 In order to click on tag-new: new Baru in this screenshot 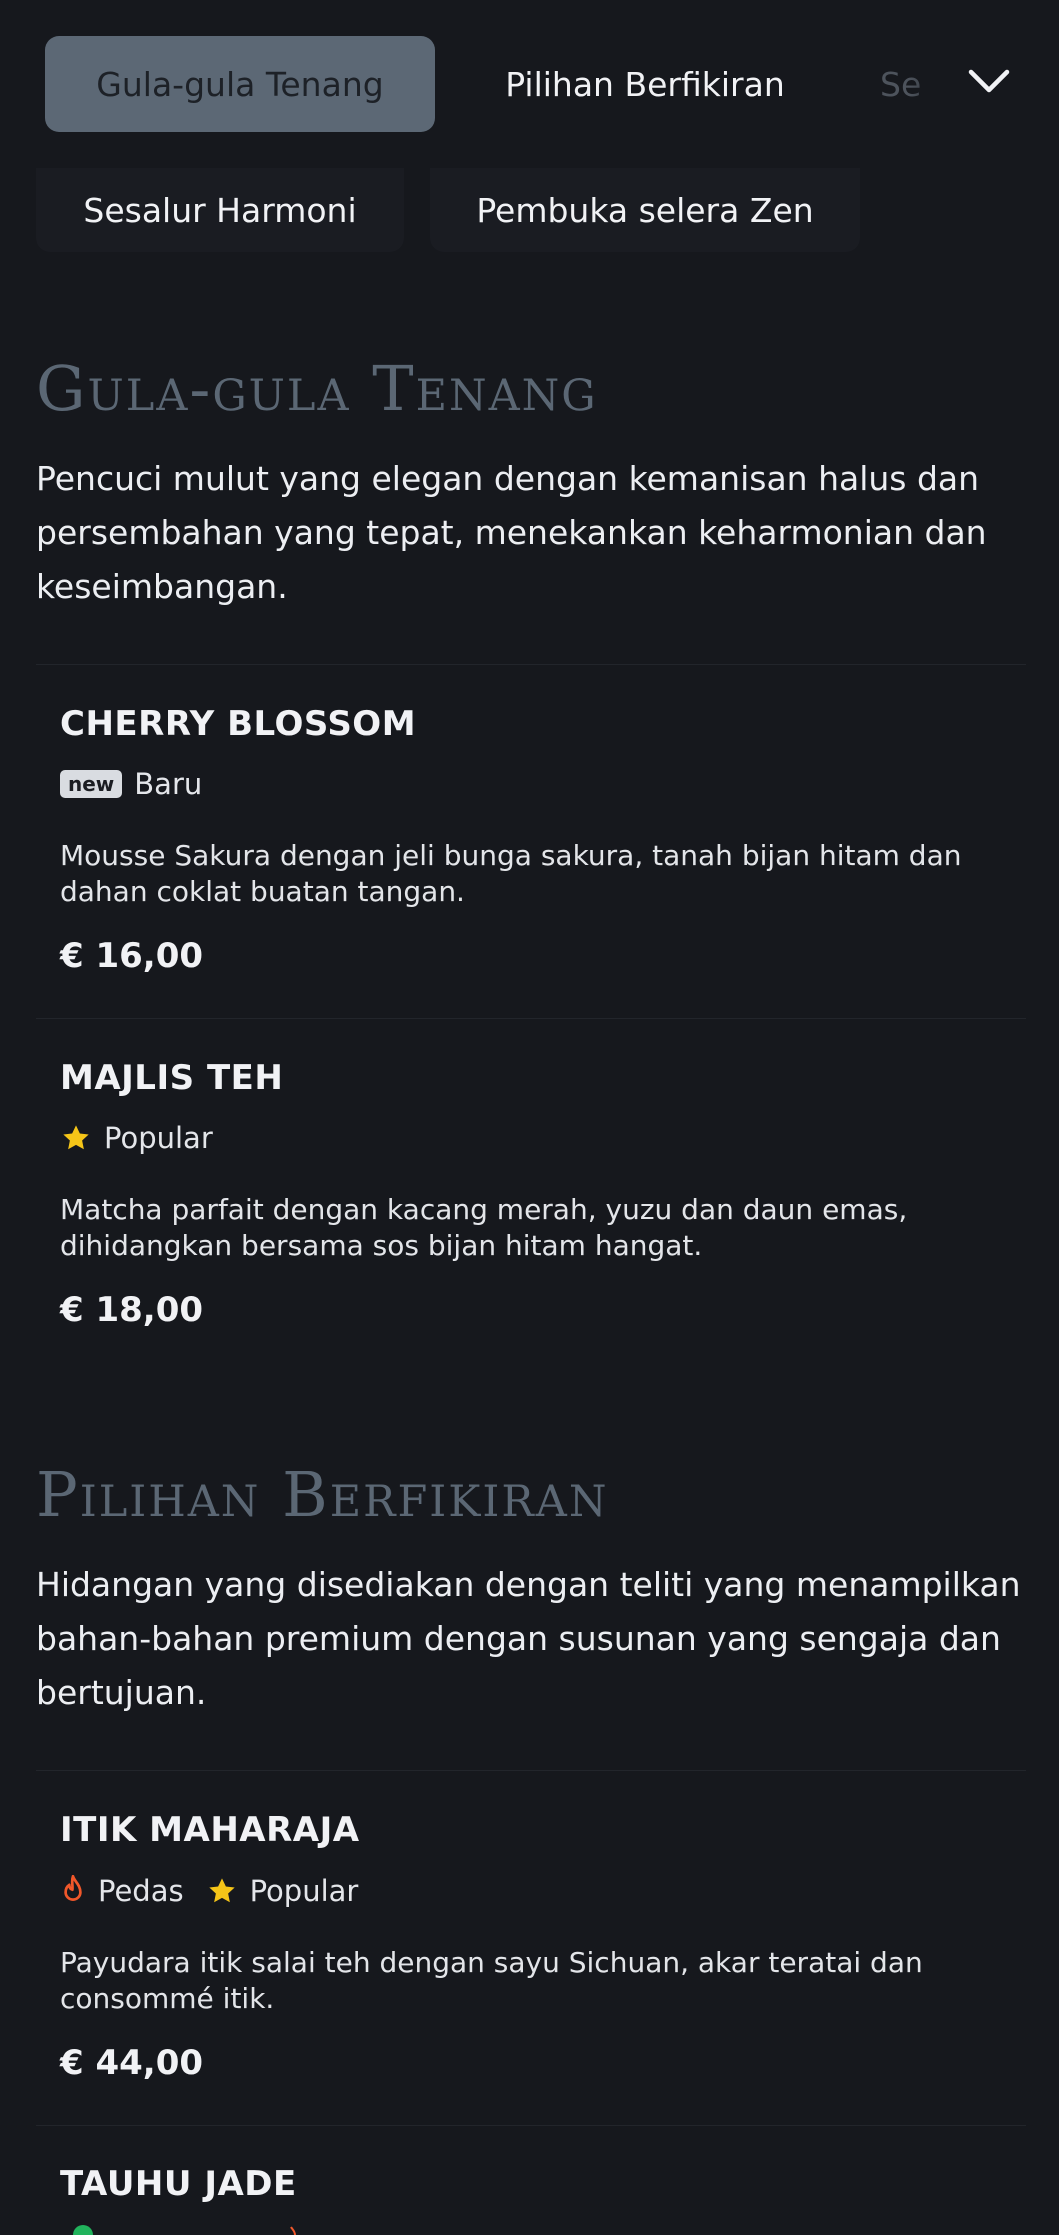, I will do `click(131, 784)`.